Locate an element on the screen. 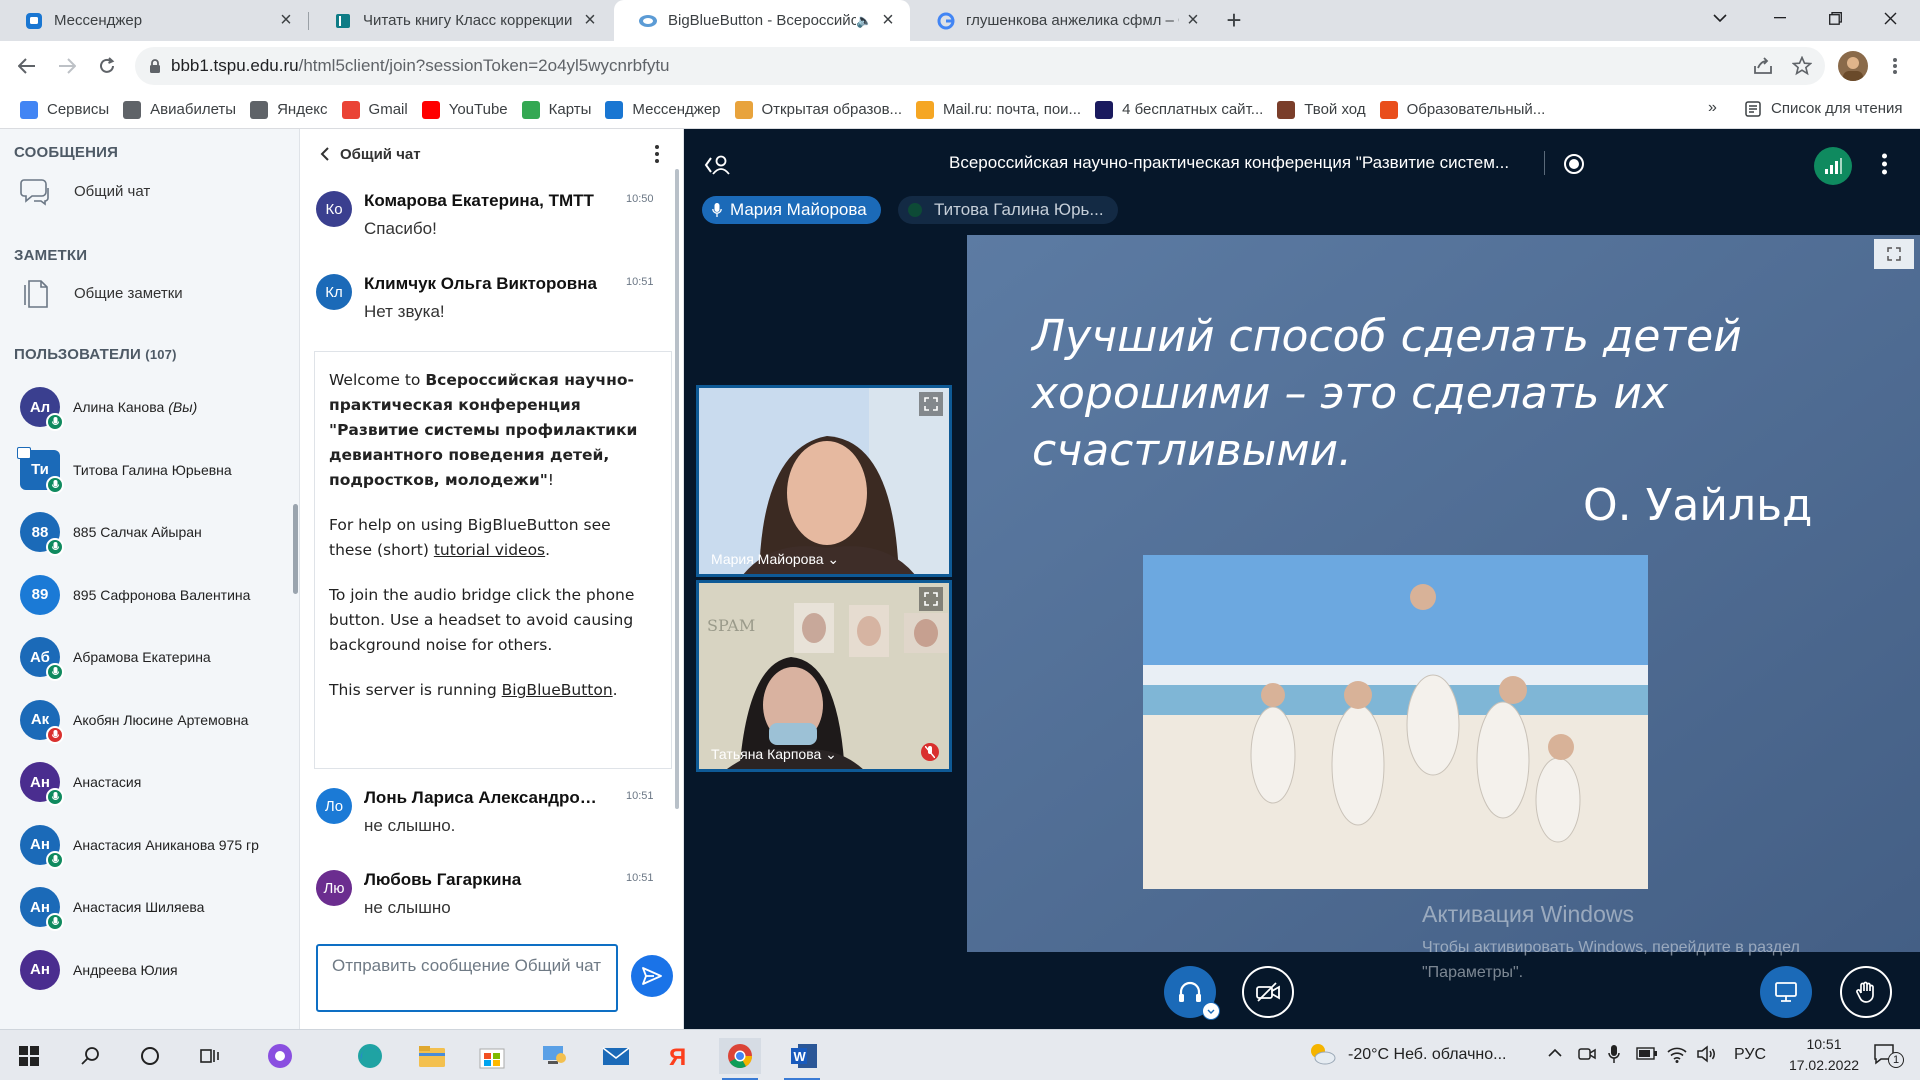 The width and height of the screenshot is (1920, 1080). reading-list-button: Список для чтения is located at coordinates (1824, 108).